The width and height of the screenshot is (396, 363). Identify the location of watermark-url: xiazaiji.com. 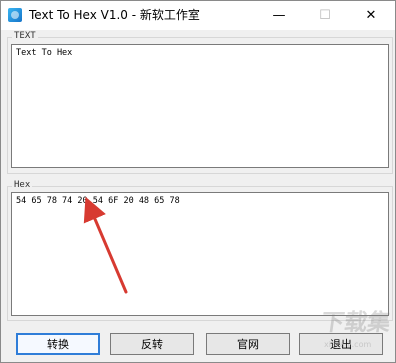
(348, 344).